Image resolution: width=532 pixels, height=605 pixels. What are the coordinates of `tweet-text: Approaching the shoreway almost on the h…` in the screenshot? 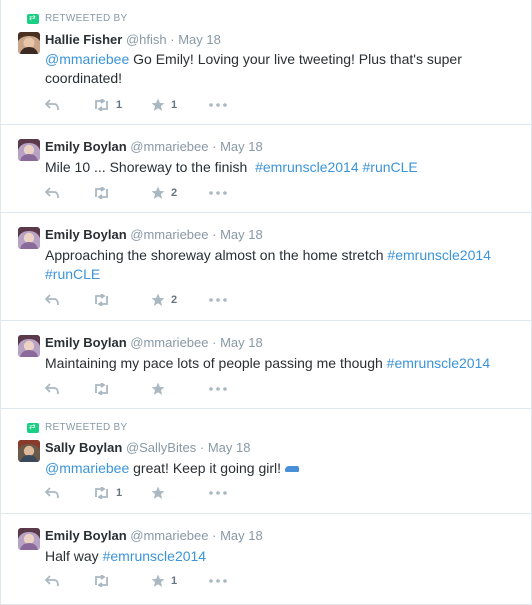 It's located at (282, 265).